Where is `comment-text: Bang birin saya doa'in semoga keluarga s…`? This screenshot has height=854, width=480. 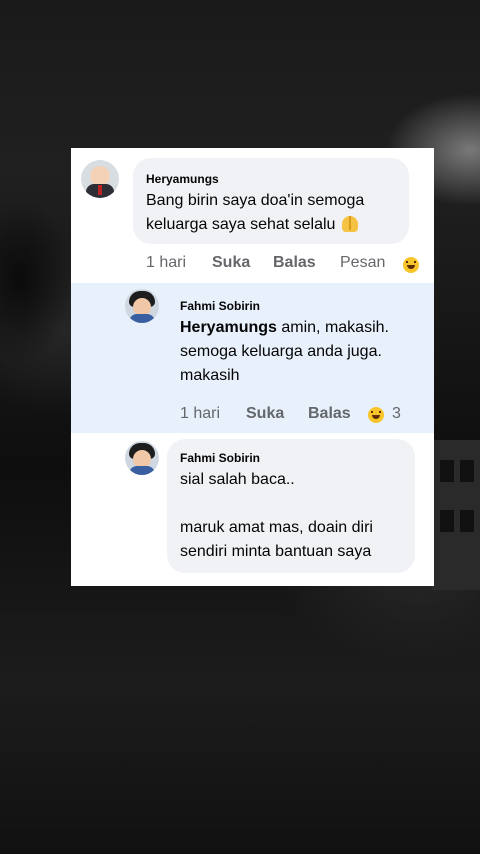
comment-text: Bang birin saya doa'in semoga keluarga s… is located at coordinates (255, 212).